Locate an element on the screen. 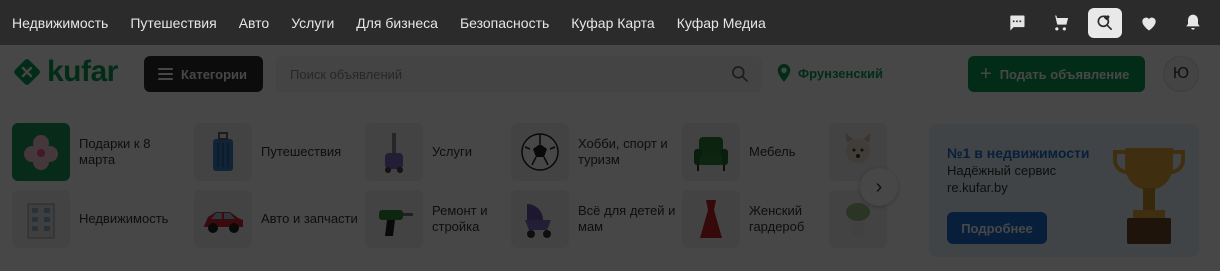 Image resolution: width=1220 pixels, height=271 pixels. category-auto: Авто и запчасти is located at coordinates (277, 219).